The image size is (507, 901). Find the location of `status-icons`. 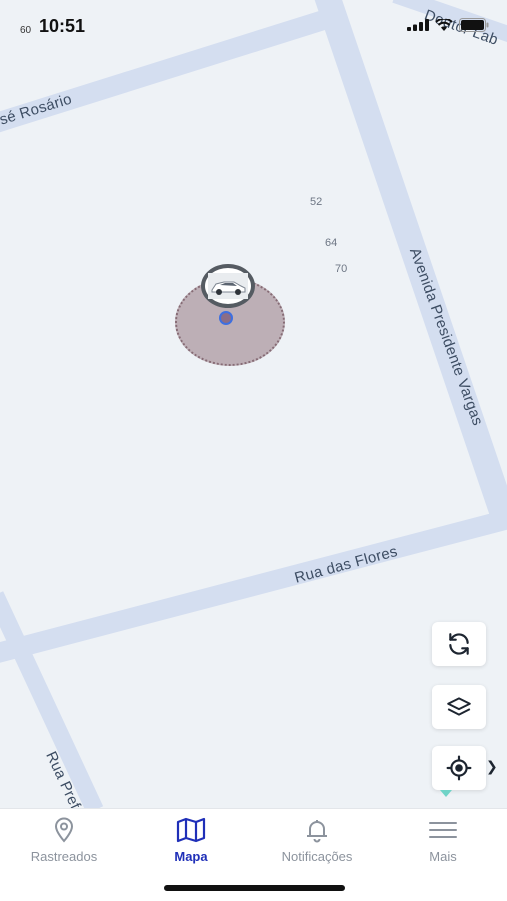

status-icons is located at coordinates (448, 25).